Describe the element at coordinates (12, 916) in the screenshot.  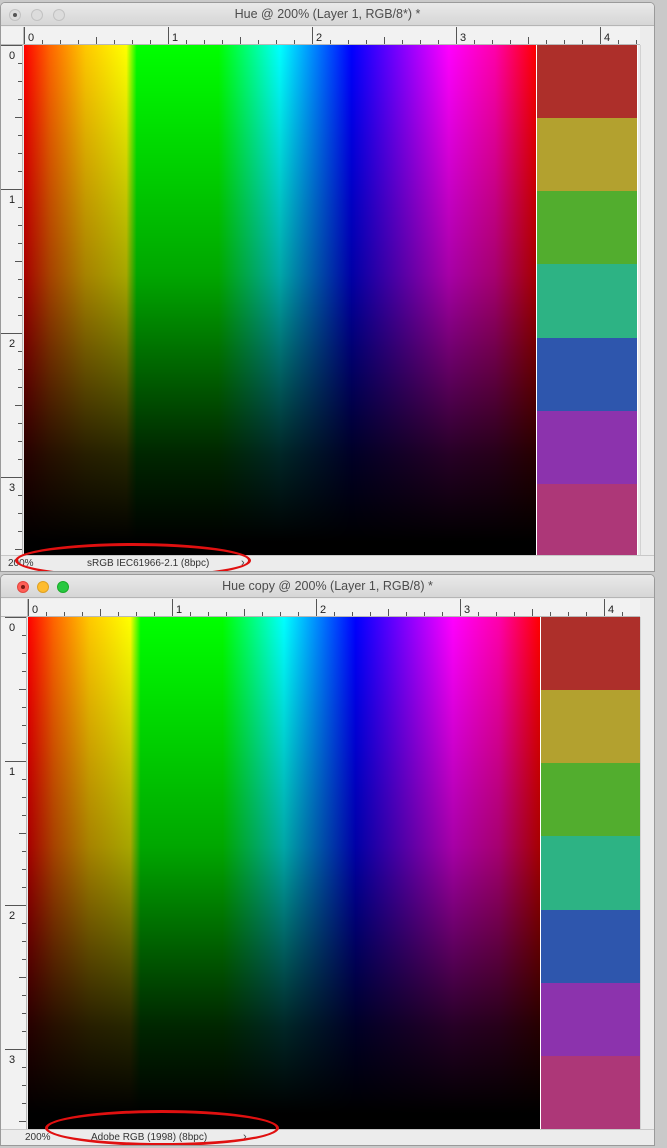
I see `ruler-v-label: 2` at that location.